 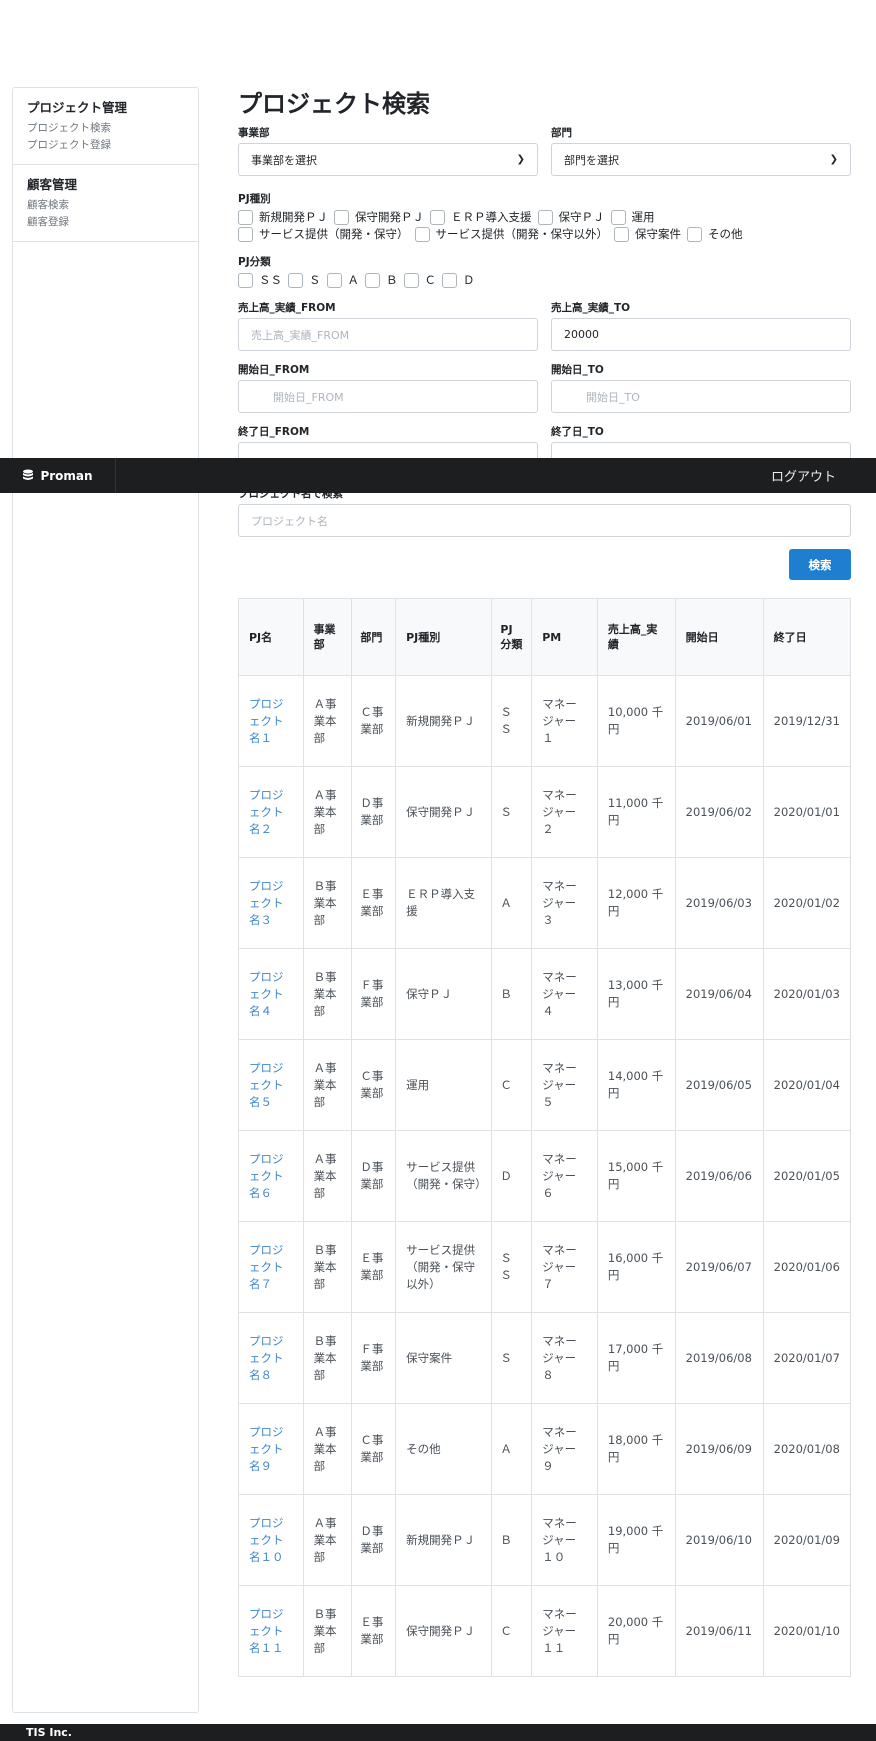 What do you see at coordinates (266, 903) in the screenshot?
I see `project-link: プロジェクト名３` at bounding box center [266, 903].